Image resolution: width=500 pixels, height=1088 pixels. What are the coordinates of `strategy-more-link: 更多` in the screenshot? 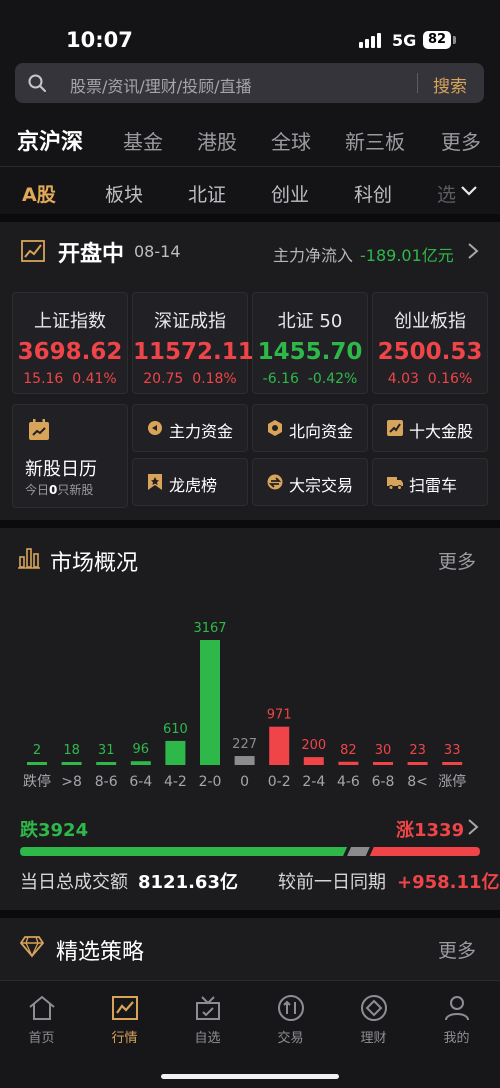 It's located at (457, 949).